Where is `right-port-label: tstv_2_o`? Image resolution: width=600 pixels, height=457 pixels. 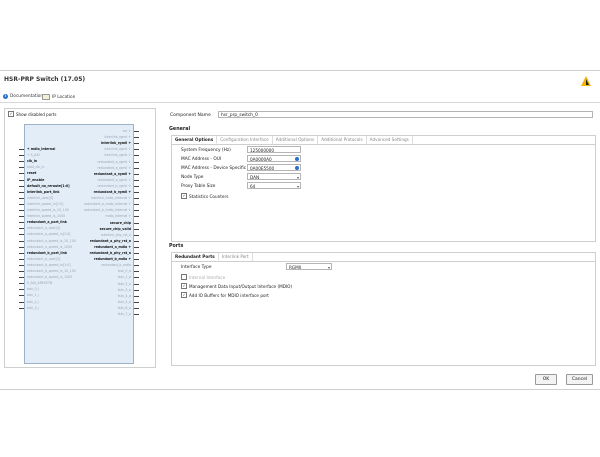
right-port-label: tstv_2_o is located at coordinates (124, 283).